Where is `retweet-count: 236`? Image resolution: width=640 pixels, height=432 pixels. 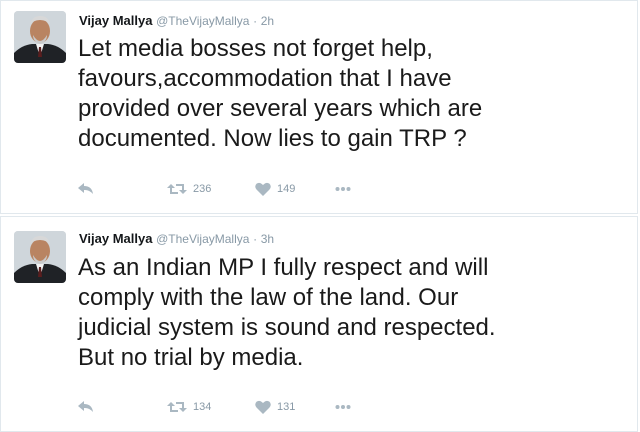
retweet-count: 236 is located at coordinates (202, 189).